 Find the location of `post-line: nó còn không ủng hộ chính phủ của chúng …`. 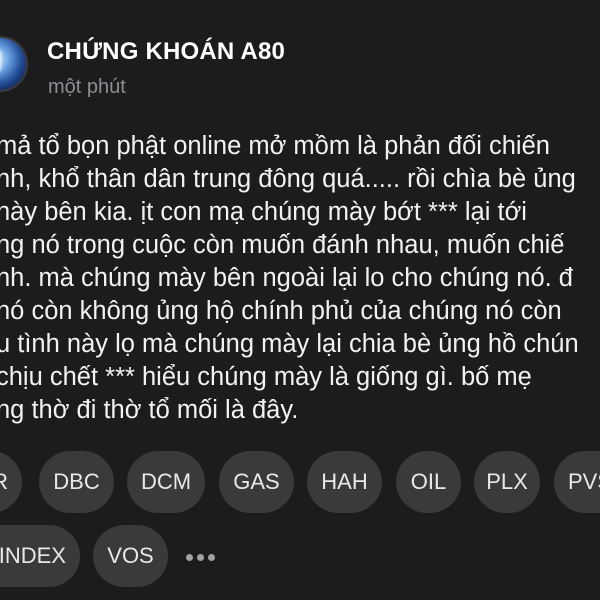

post-line: nó còn không ủng hộ chính phủ của chúng … is located at coordinates (281, 311).